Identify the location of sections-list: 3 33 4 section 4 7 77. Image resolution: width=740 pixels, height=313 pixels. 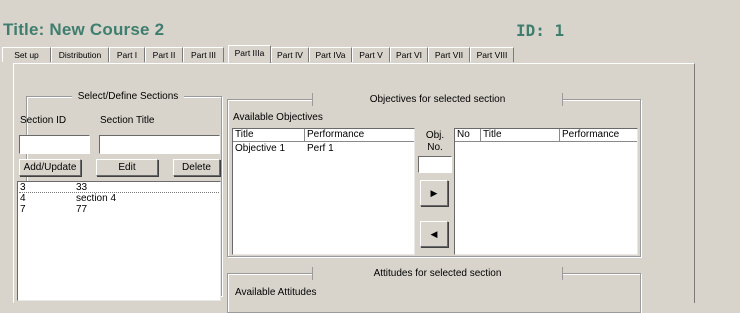
(119, 241).